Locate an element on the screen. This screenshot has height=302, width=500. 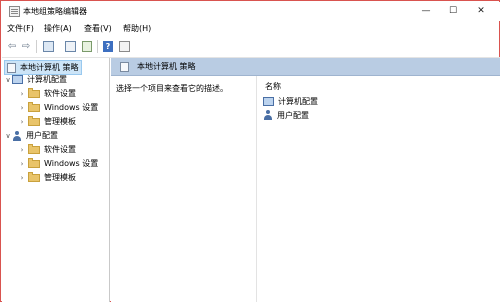
menu-action: 操作(A) is located at coordinates (58, 28).